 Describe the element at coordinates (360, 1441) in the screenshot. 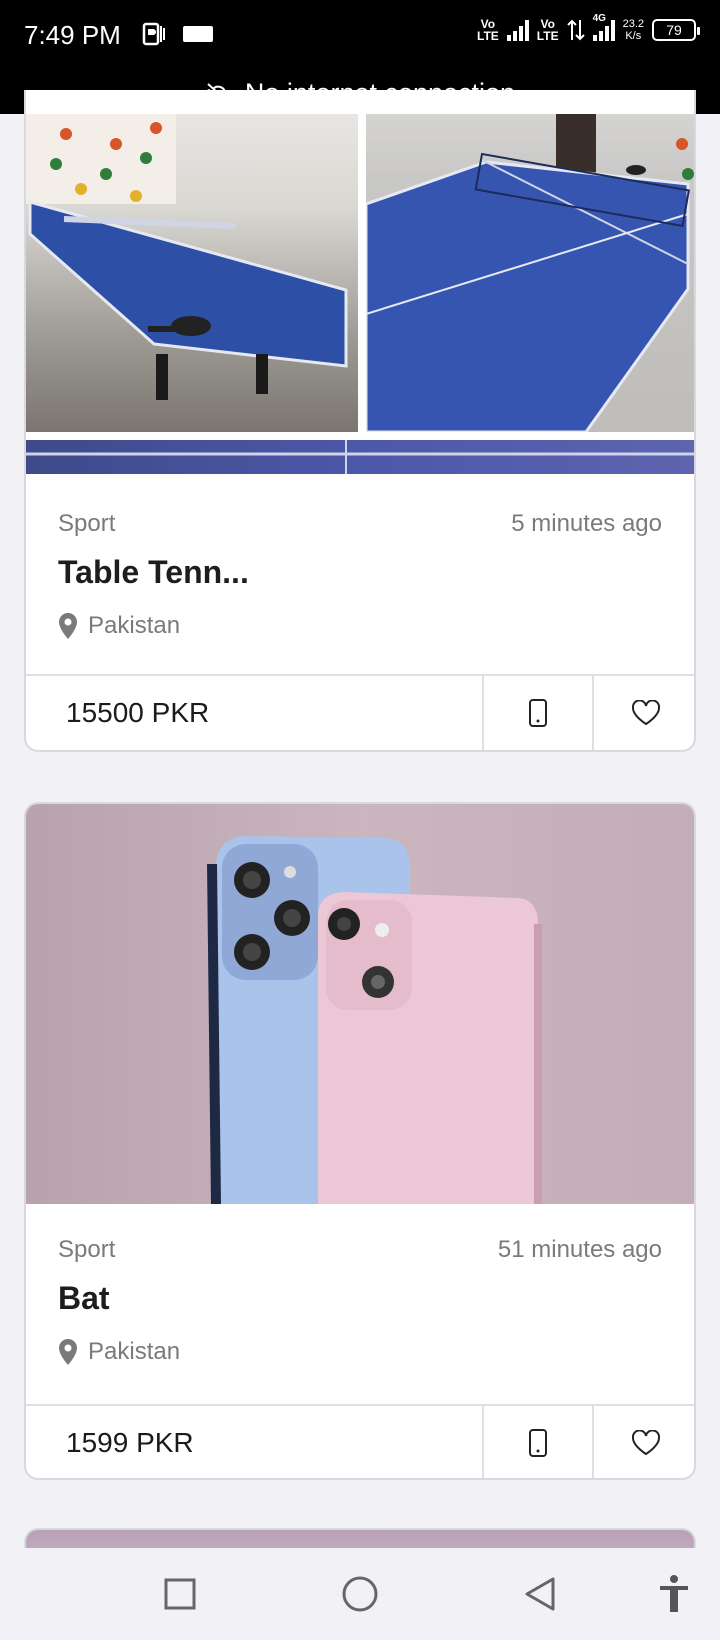

I see `listing-footer: 1599 PKR` at that location.